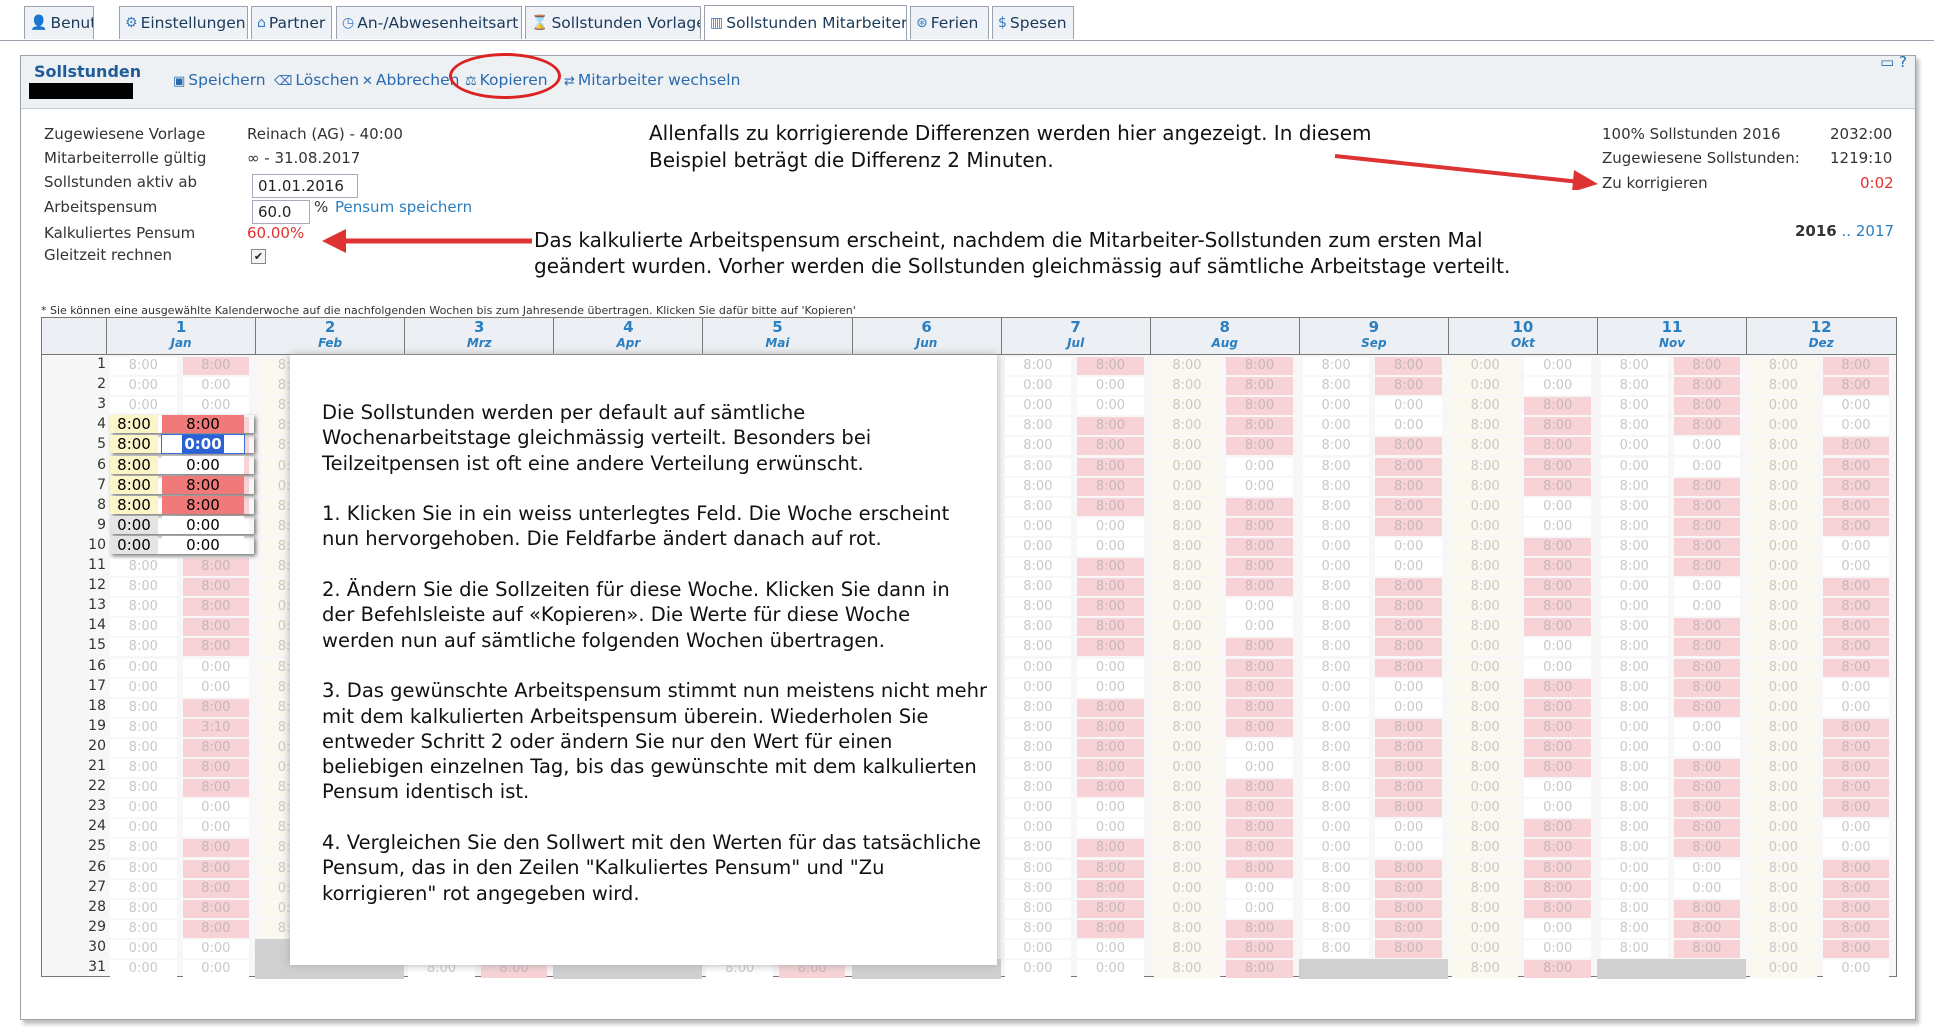 The height and width of the screenshot is (1028, 1934). I want to click on target-hours-cell: 3:10, so click(216, 727).